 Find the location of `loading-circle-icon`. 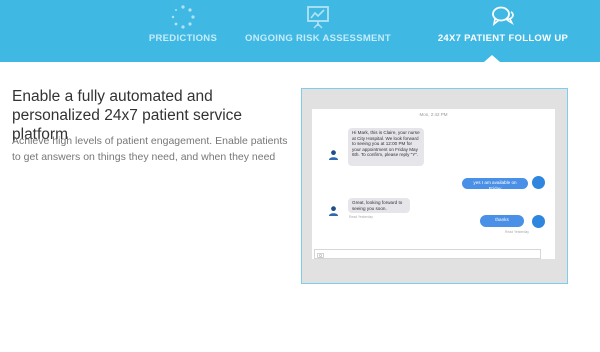

loading-circle-icon is located at coordinates (183, 17).